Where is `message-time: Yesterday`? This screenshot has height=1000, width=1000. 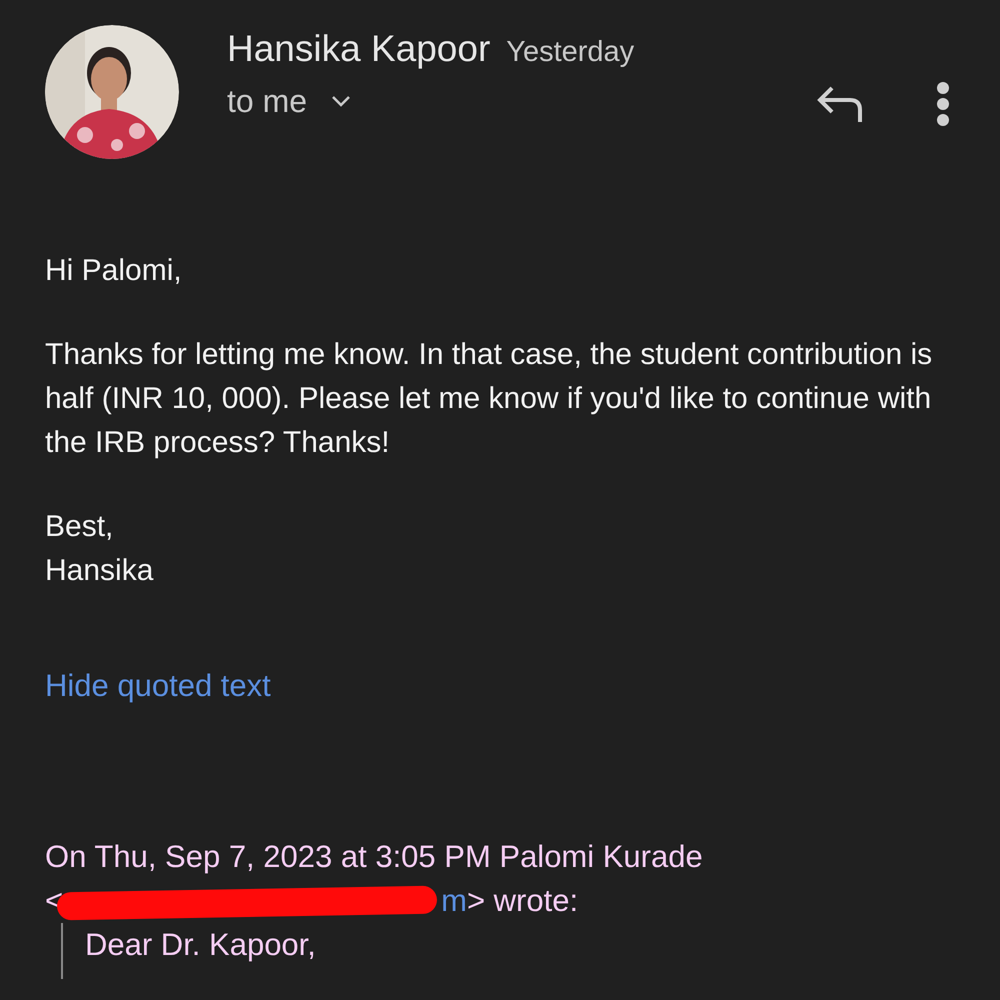
message-time: Yesterday is located at coordinates (570, 52).